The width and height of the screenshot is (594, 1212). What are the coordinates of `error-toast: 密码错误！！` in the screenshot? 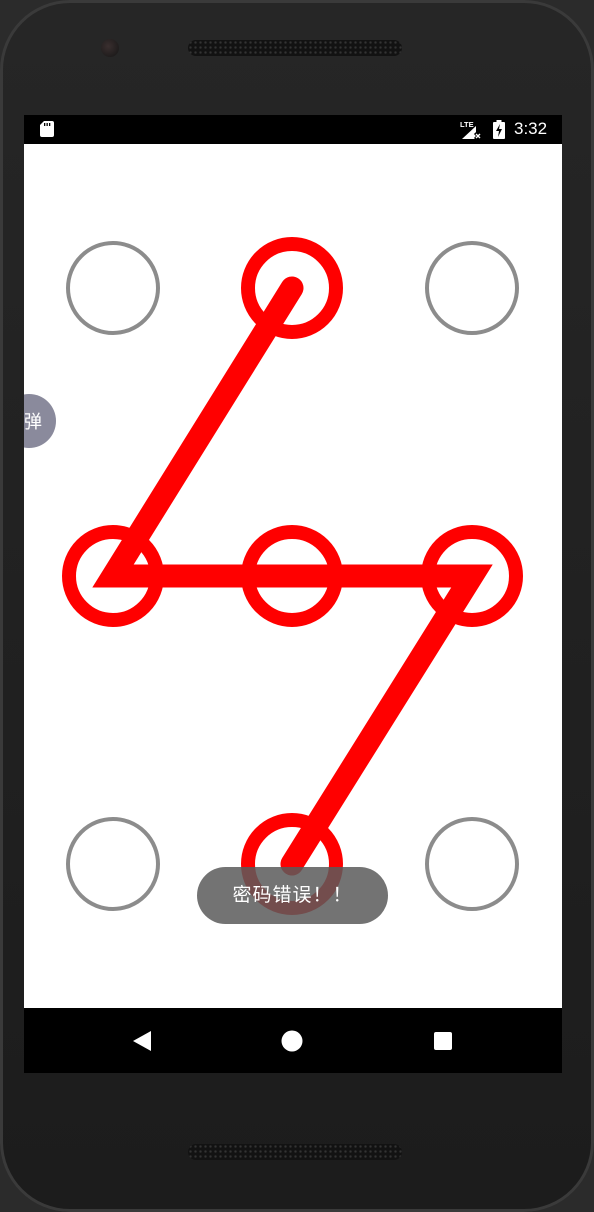 It's located at (292, 895).